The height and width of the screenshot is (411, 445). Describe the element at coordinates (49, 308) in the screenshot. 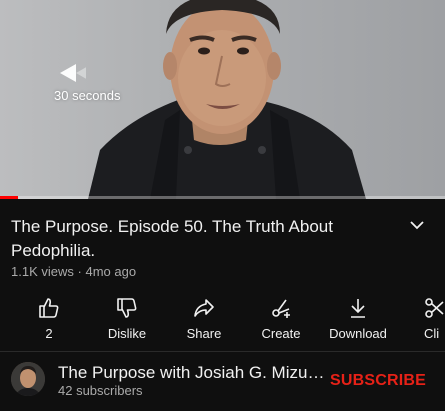

I see `thumbs-up-icon` at that location.